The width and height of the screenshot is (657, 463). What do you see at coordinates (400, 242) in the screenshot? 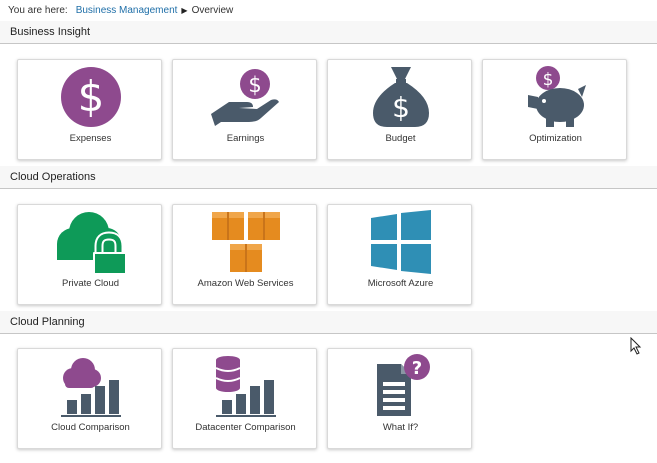
I see `windows-logo-icon` at bounding box center [400, 242].